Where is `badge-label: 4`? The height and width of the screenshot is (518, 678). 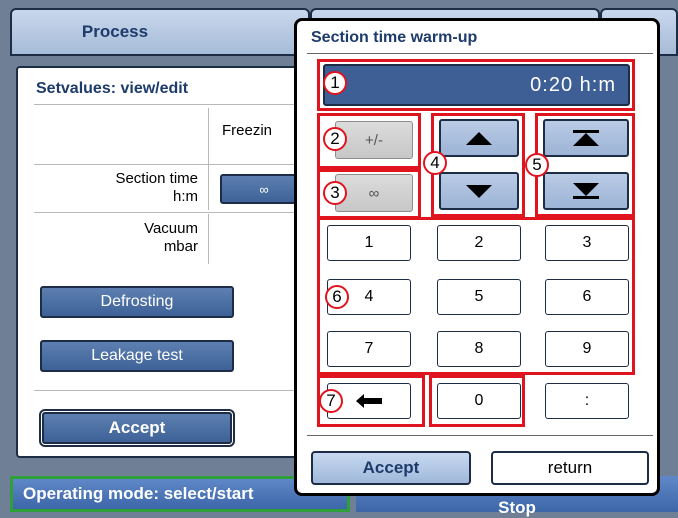 badge-label: 4 is located at coordinates (435, 162).